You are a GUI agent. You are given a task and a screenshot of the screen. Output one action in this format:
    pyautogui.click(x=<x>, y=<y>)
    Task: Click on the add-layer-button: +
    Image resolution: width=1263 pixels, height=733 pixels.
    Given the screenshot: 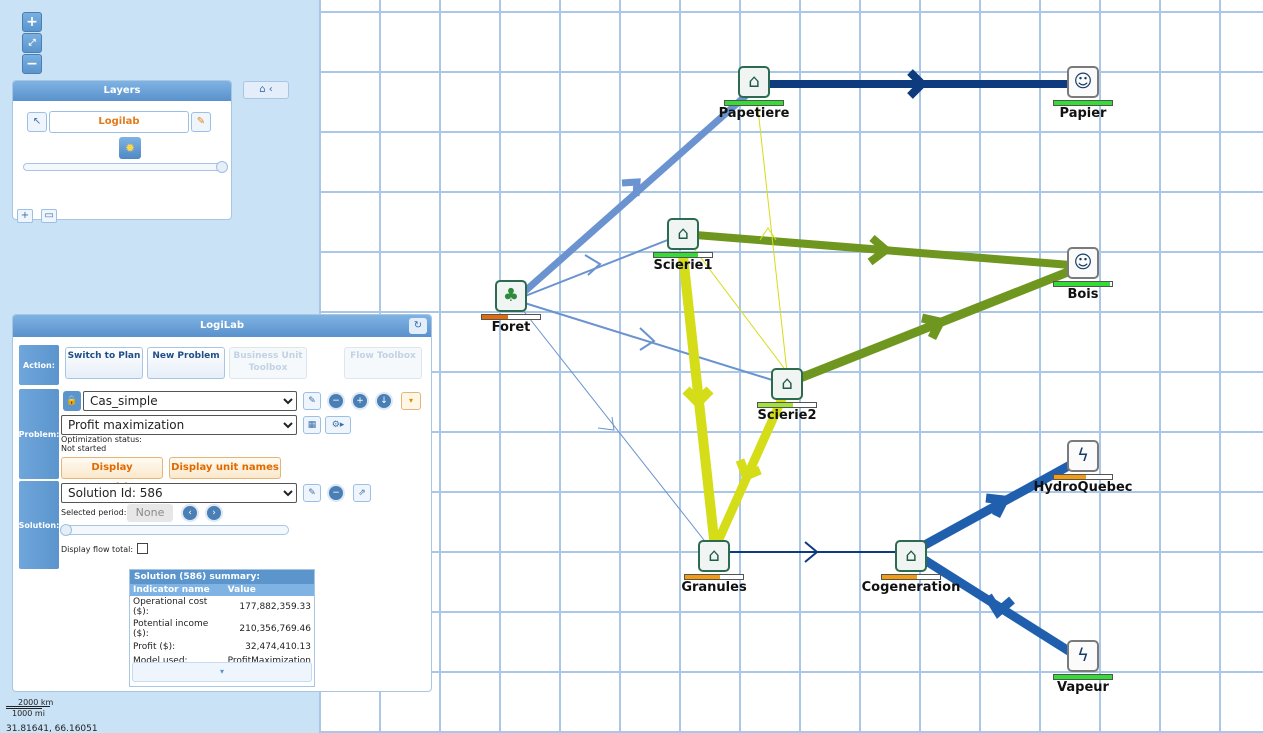 What is the action you would take?
    pyautogui.click(x=25, y=216)
    